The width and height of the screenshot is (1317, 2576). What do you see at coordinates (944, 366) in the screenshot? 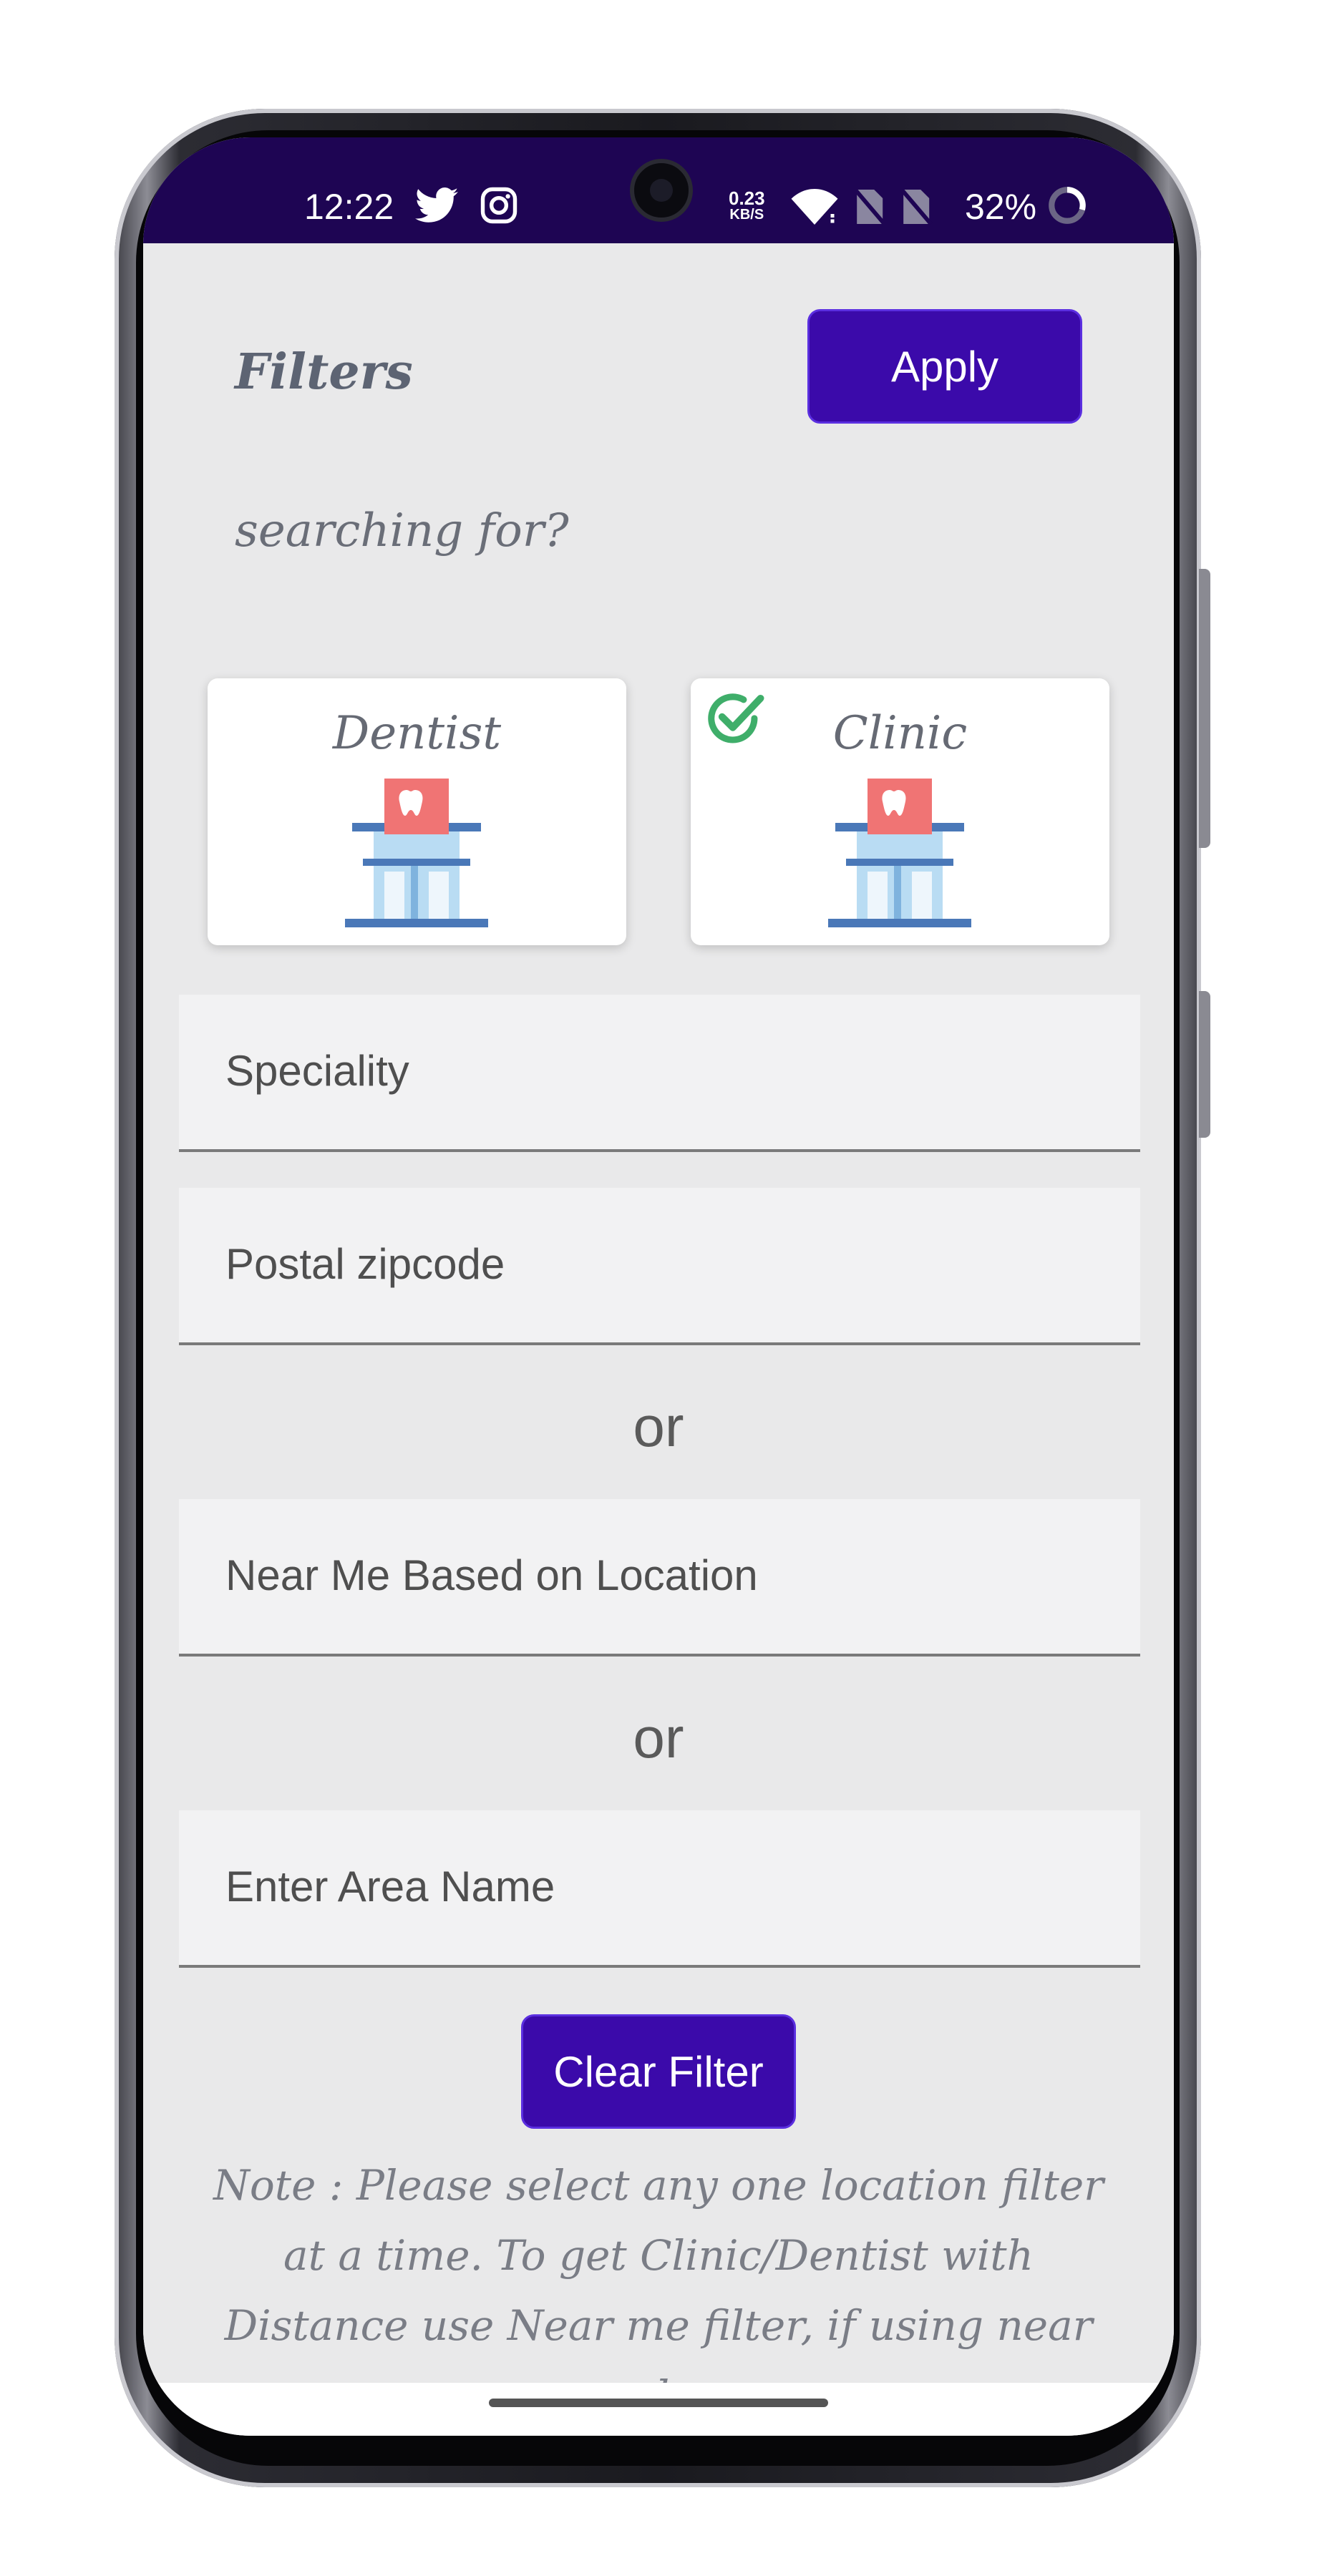
I see `apply-button: Apply` at bounding box center [944, 366].